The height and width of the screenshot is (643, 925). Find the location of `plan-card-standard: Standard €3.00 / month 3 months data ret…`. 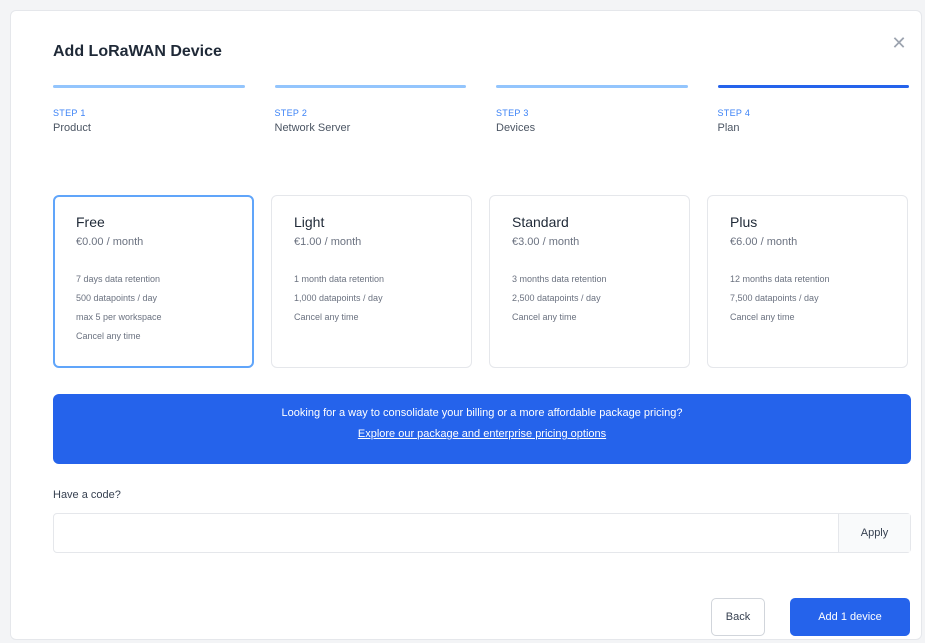

plan-card-standard: Standard €3.00 / month 3 months data ret… is located at coordinates (589, 281).